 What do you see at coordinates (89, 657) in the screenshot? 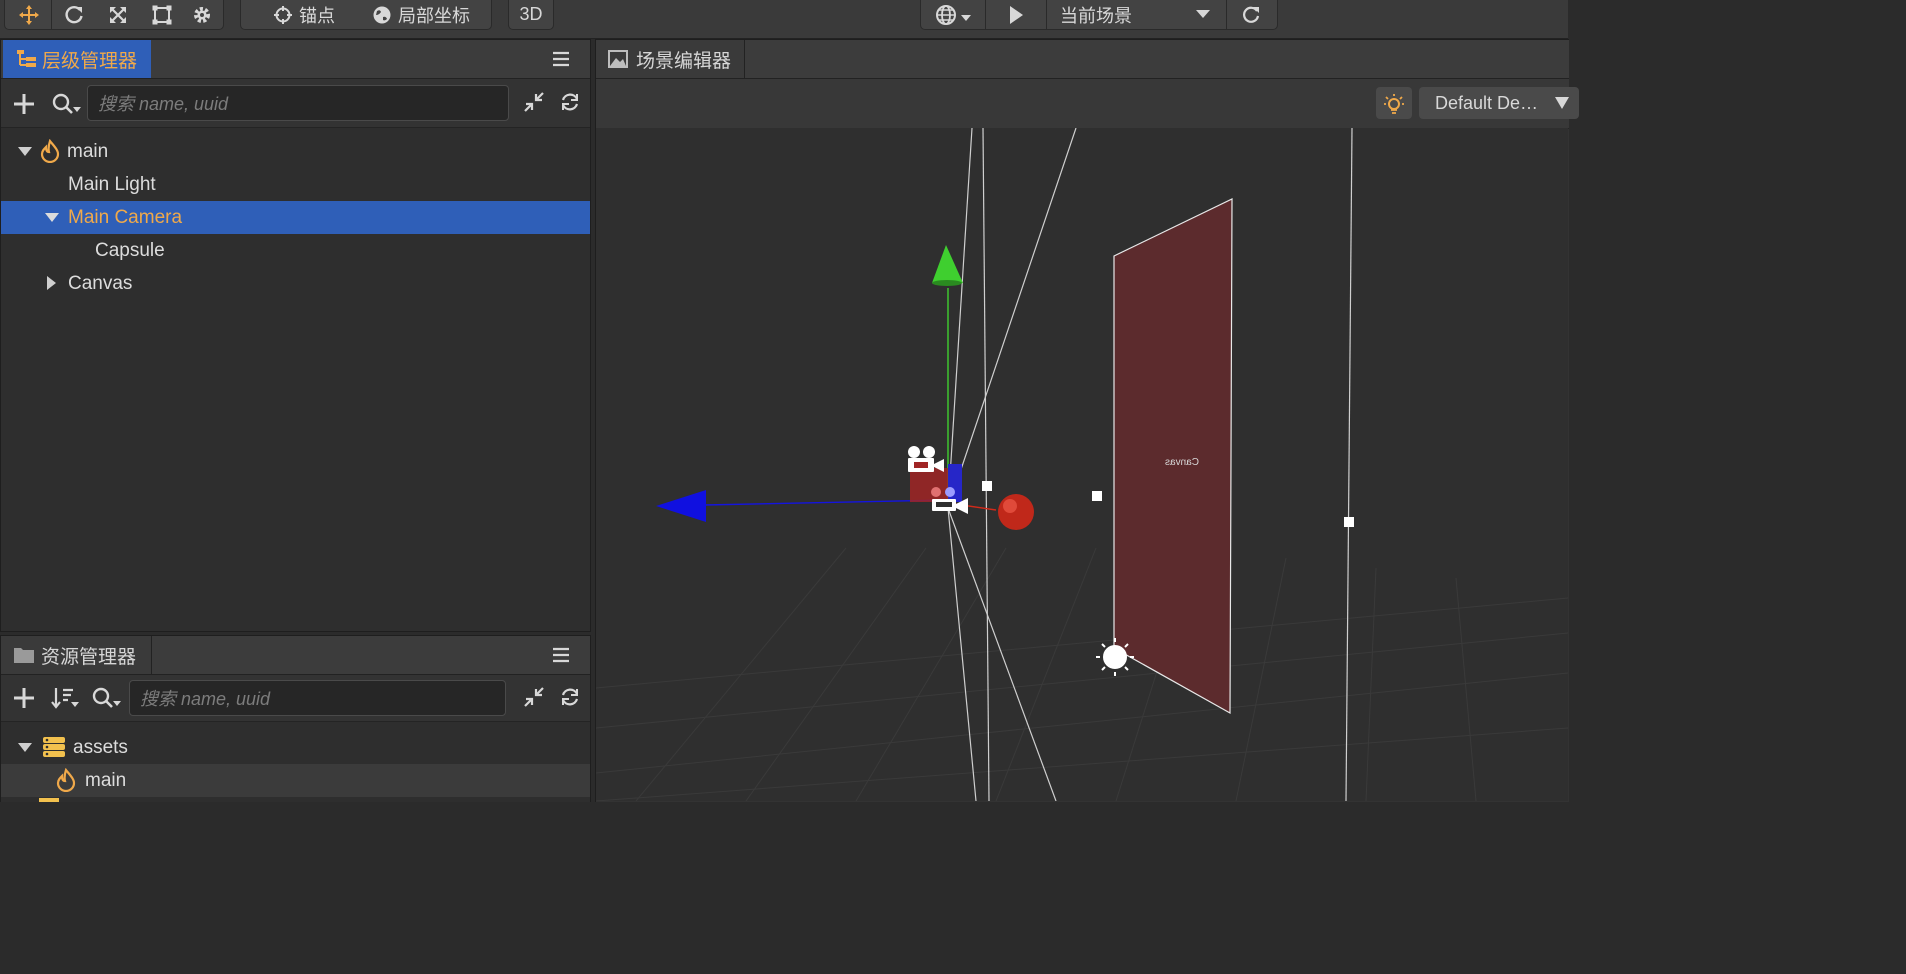
I see `tab-assets-label: 资源管理器` at bounding box center [89, 657].